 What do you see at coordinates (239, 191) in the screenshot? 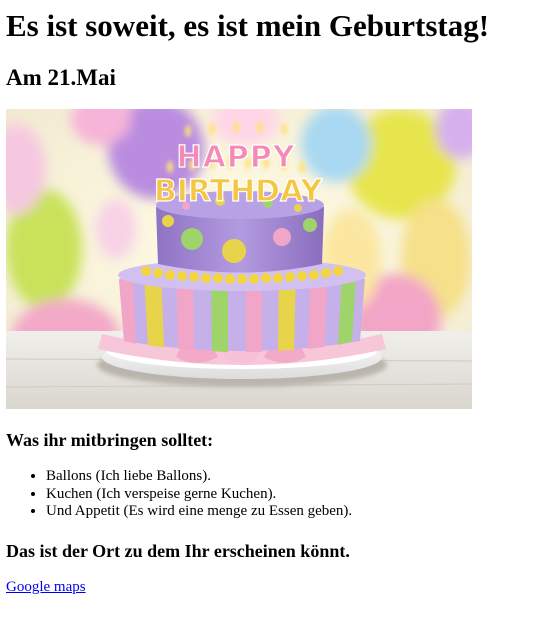
I see `topper-birthday: BIRTHDAY` at bounding box center [239, 191].